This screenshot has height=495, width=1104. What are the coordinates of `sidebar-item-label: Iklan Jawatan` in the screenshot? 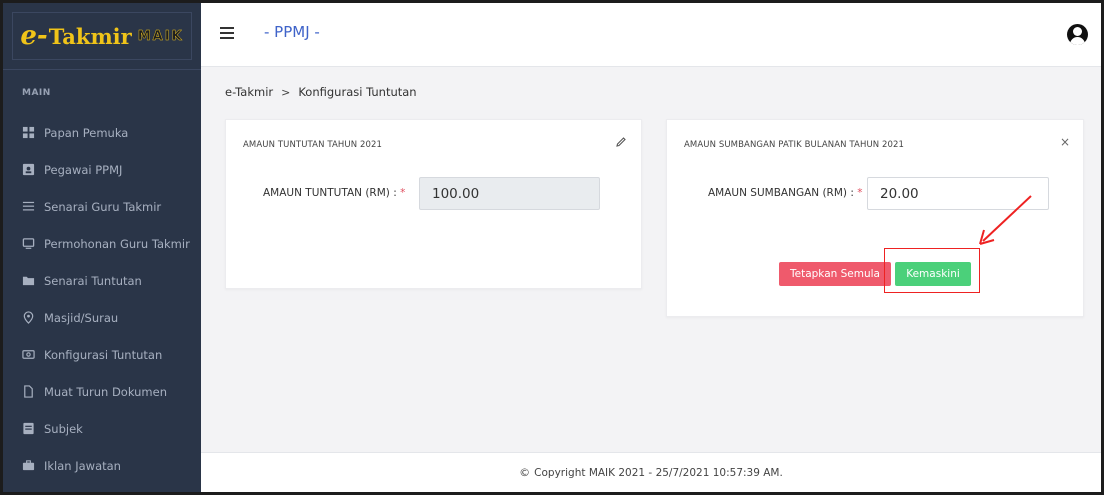 It's located at (82, 465).